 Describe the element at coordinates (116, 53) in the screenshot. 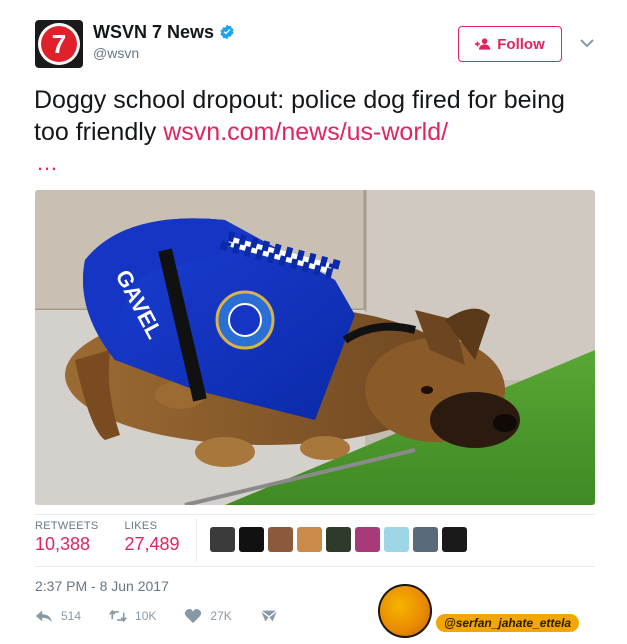

I see `account-handle: @wsvn` at that location.